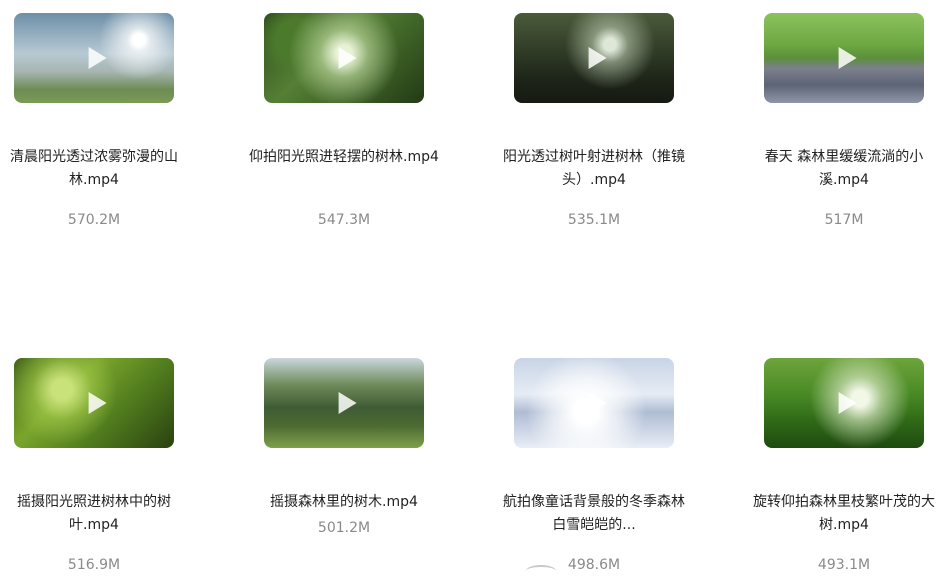 The image size is (944, 577). I want to click on video-card: 航拍像童话背景般的冬季森林白雪皑皑的... 498.6M, so click(603, 465).